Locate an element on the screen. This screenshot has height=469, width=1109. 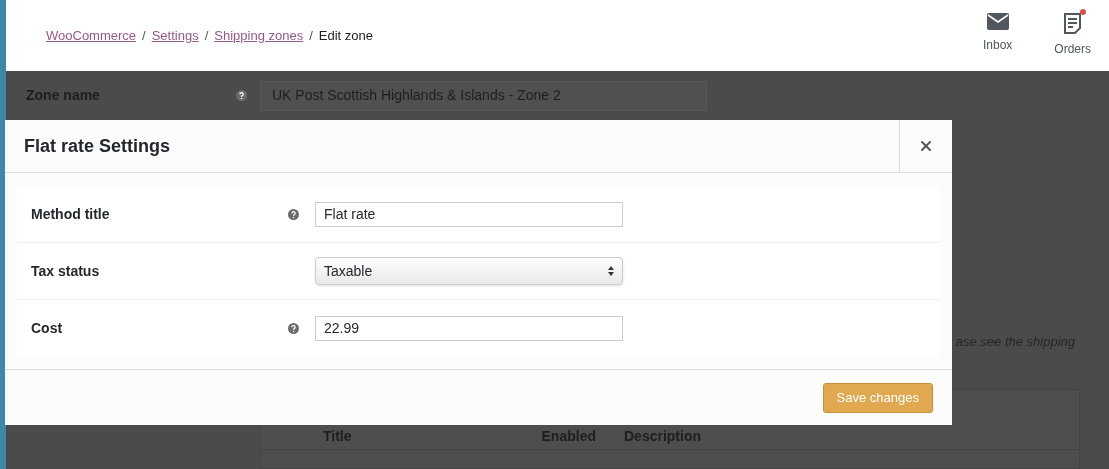
breadcrumb-link: Shipping zones is located at coordinates (259, 35).